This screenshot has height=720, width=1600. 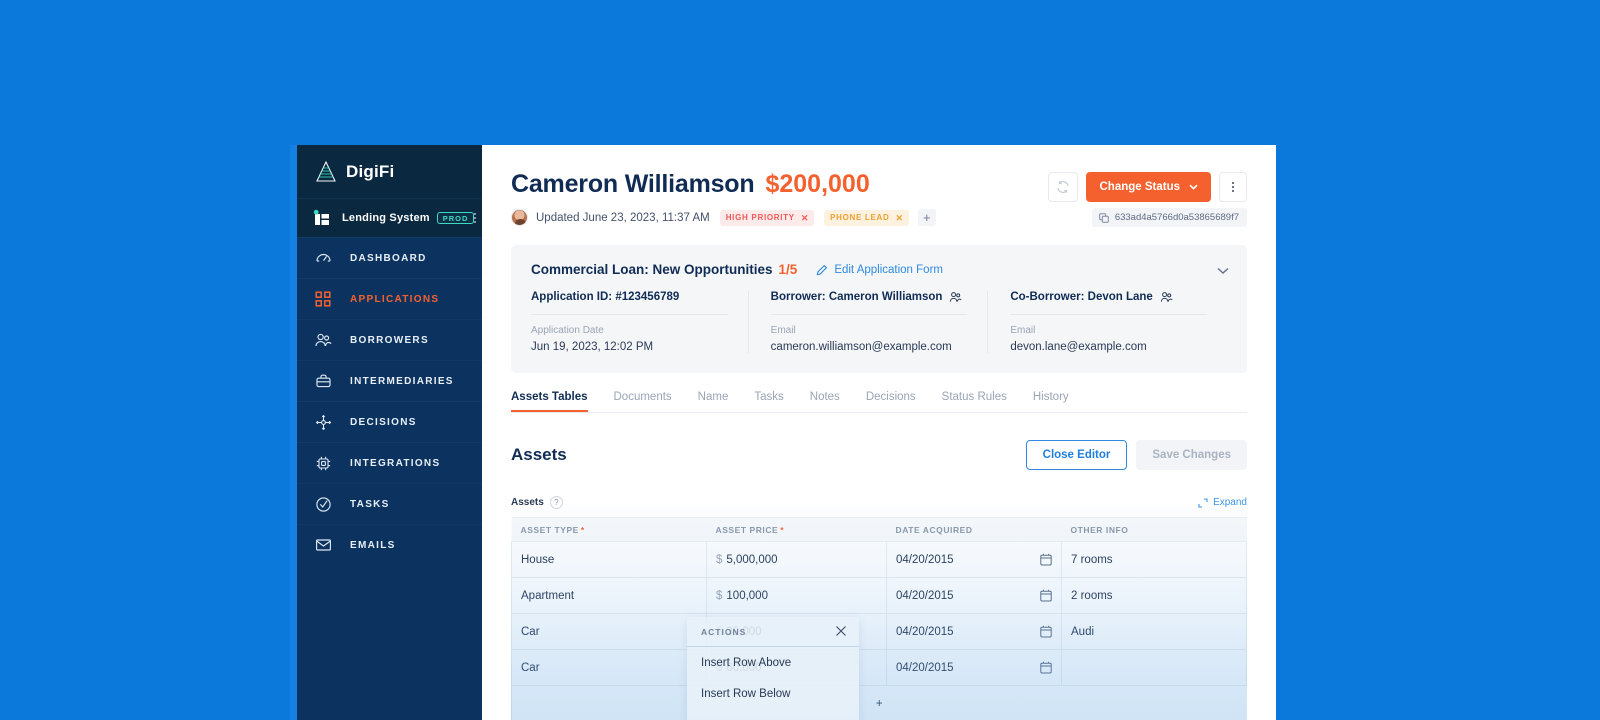 I want to click on required-marker: *, so click(x=782, y=530).